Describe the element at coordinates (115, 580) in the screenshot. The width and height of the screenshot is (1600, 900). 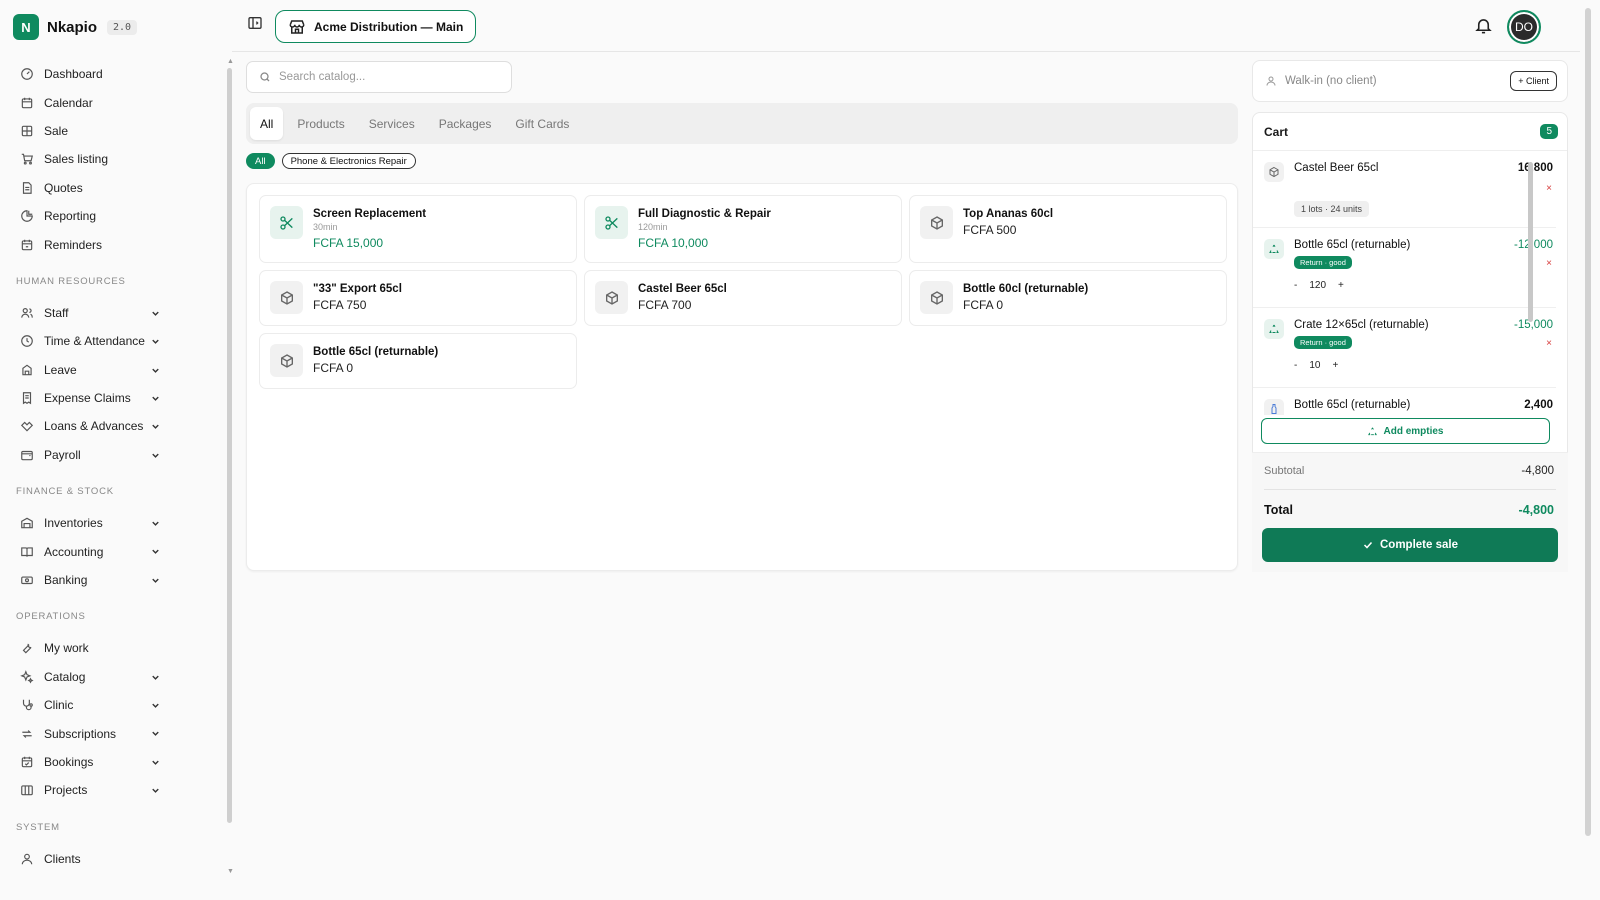
I see `sidebar-item-banking: Banking` at that location.